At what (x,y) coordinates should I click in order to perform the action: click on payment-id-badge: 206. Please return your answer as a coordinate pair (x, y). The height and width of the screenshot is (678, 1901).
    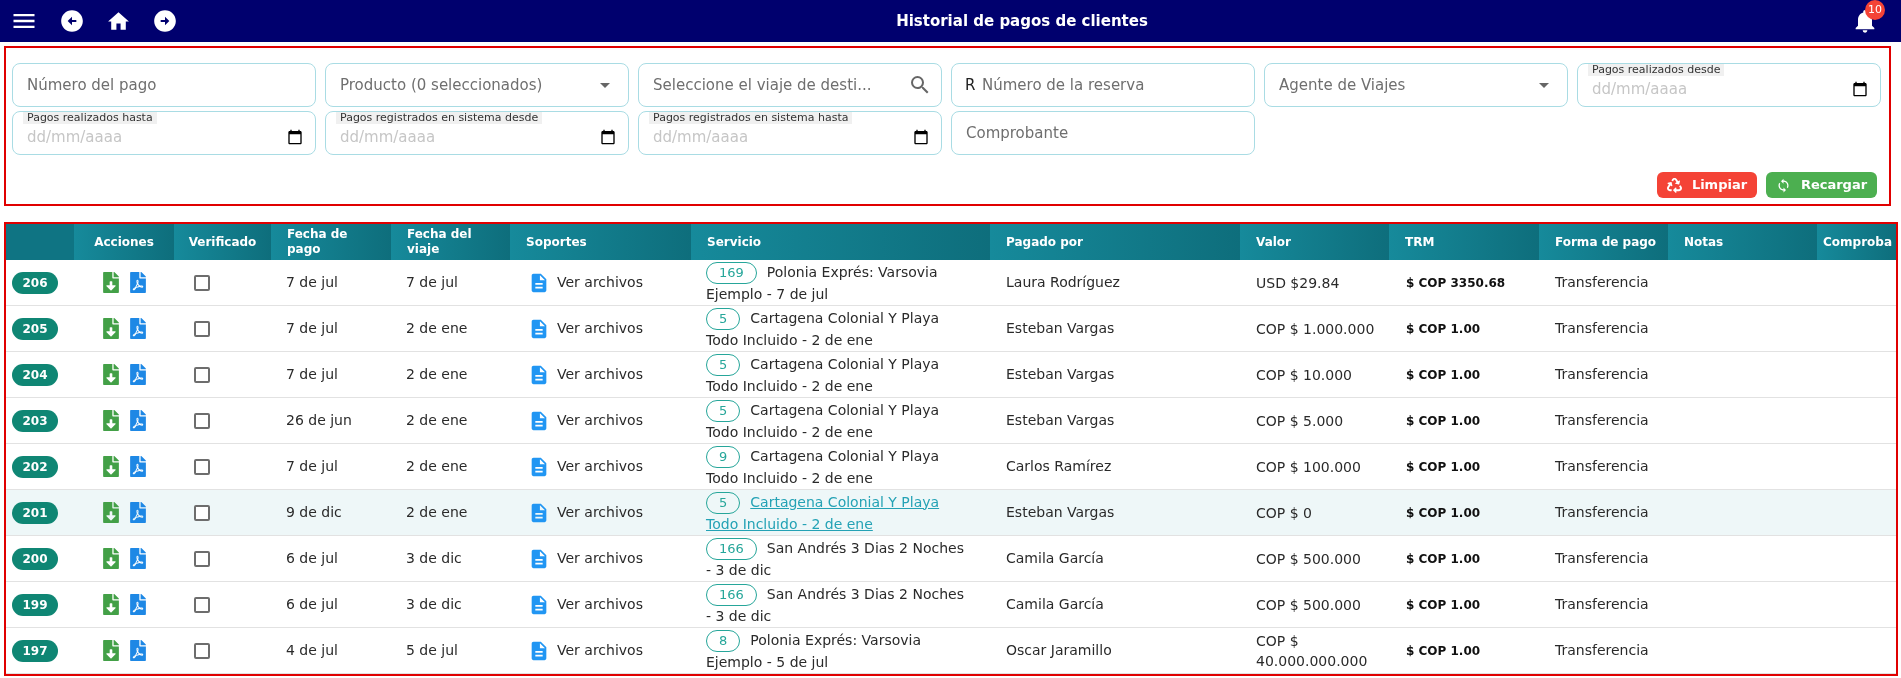
    Looking at the image, I should click on (35, 282).